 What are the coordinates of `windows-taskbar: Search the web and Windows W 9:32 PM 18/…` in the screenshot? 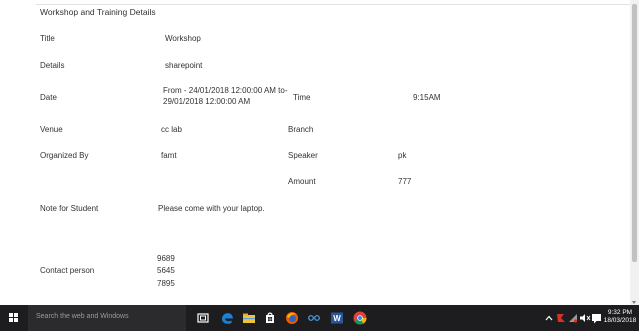 It's located at (319, 318).